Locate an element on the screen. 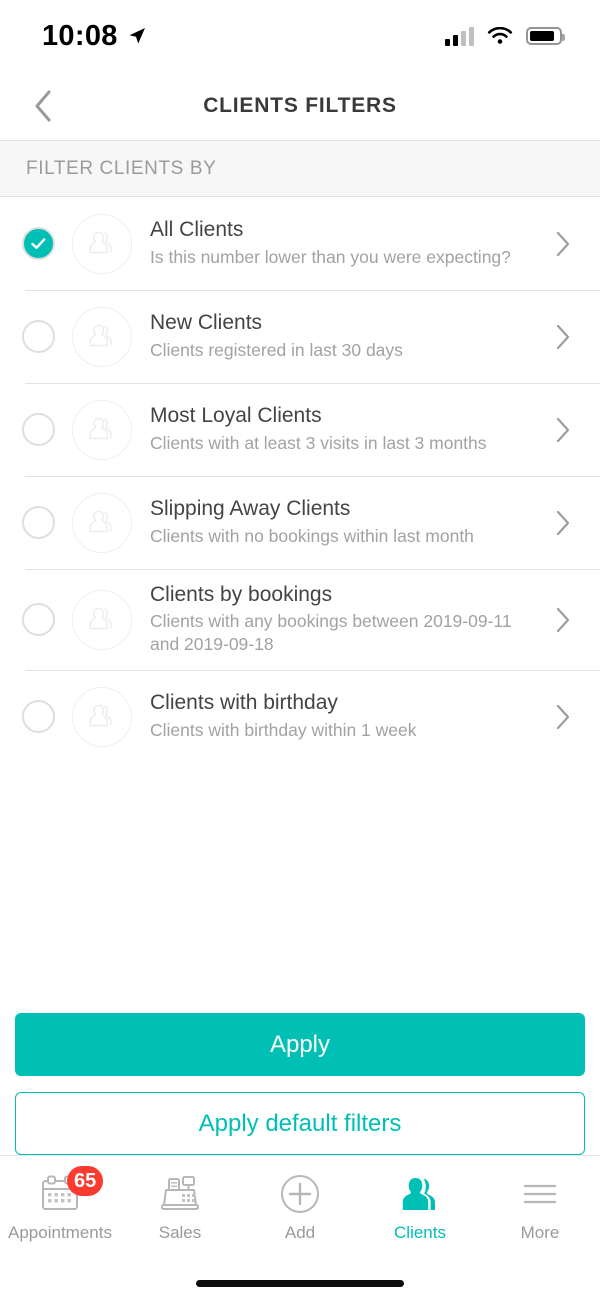  filter-title: Slipping Away Clients is located at coordinates (250, 509).